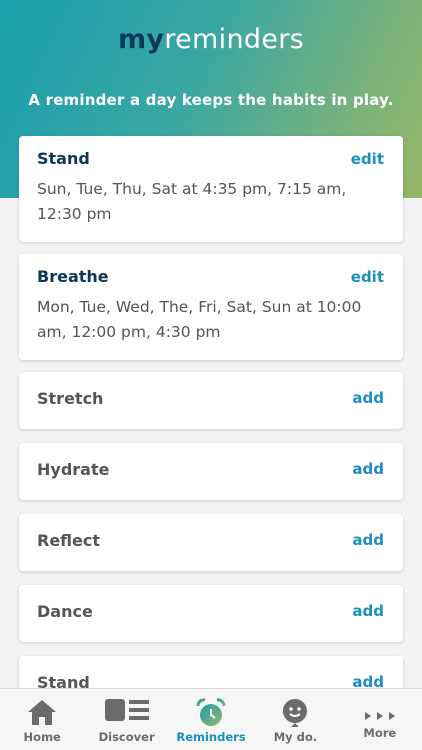 The image size is (422, 750). Describe the element at coordinates (295, 715) in the screenshot. I see `smiley-pin-icon` at that location.